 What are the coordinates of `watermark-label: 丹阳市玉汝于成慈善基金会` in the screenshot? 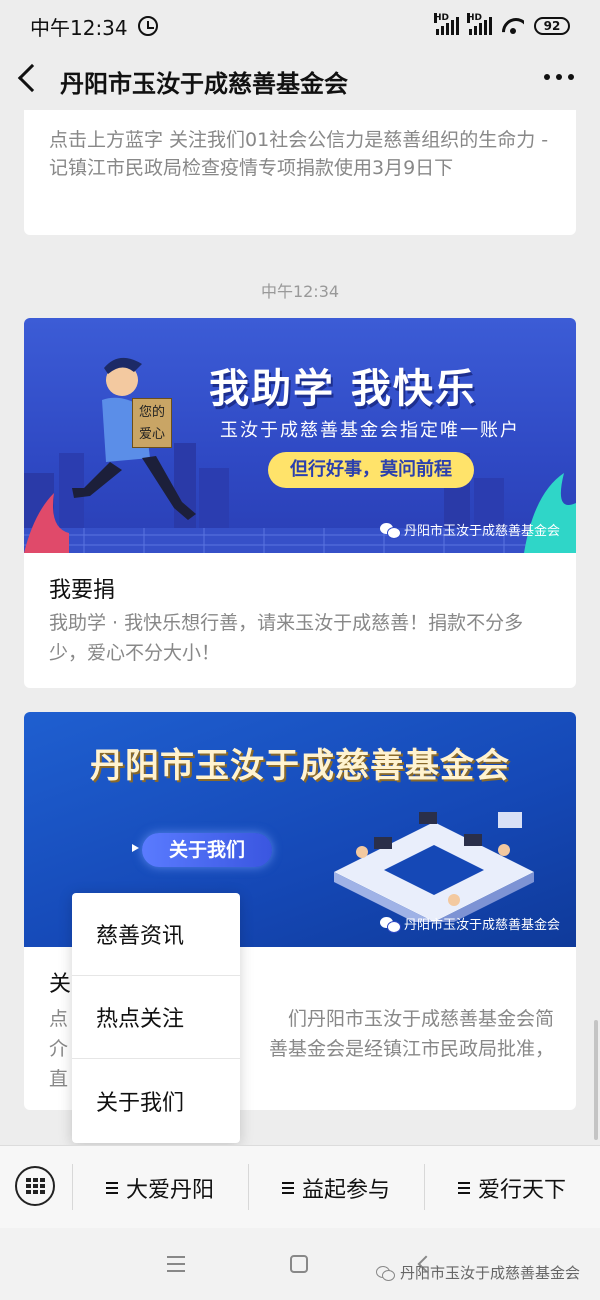 It's located at (489, 1273).